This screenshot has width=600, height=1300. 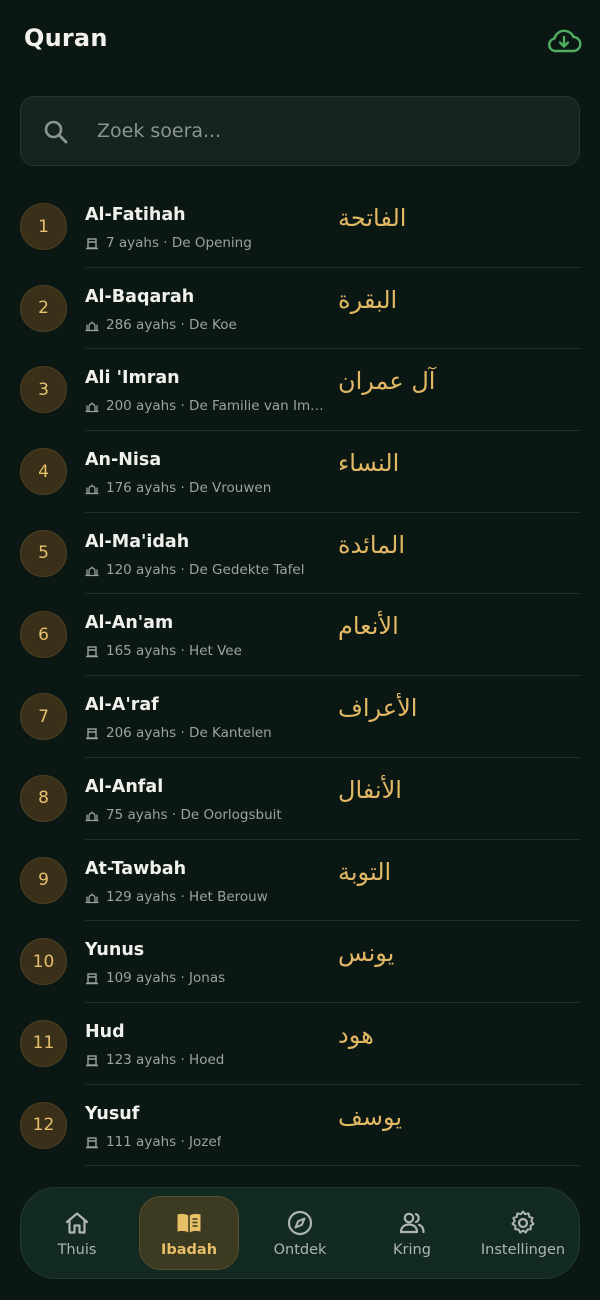 What do you see at coordinates (412, 1222) in the screenshot?
I see `people-icon` at bounding box center [412, 1222].